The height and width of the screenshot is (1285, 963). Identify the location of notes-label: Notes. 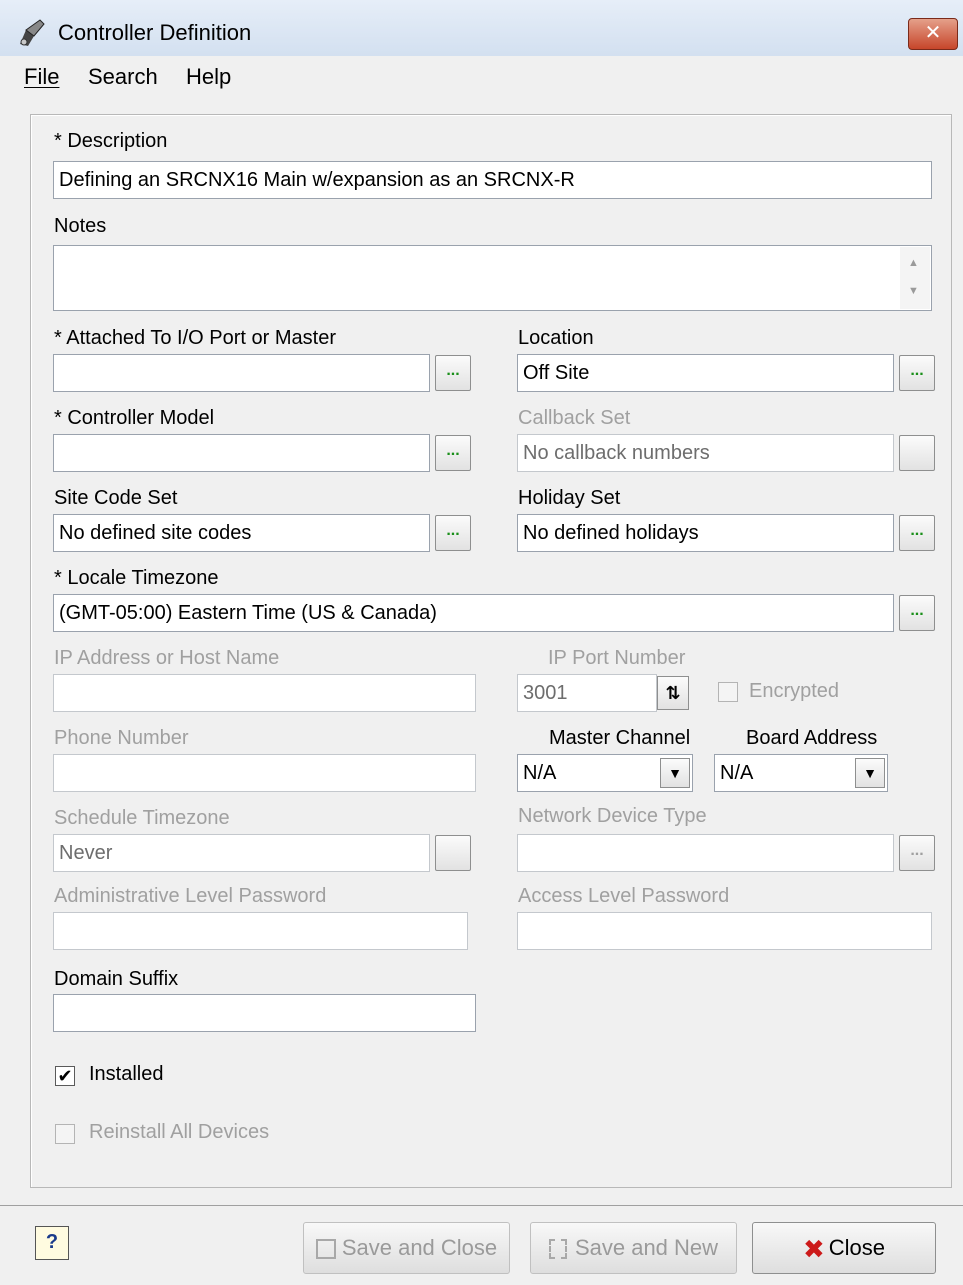
(80, 226).